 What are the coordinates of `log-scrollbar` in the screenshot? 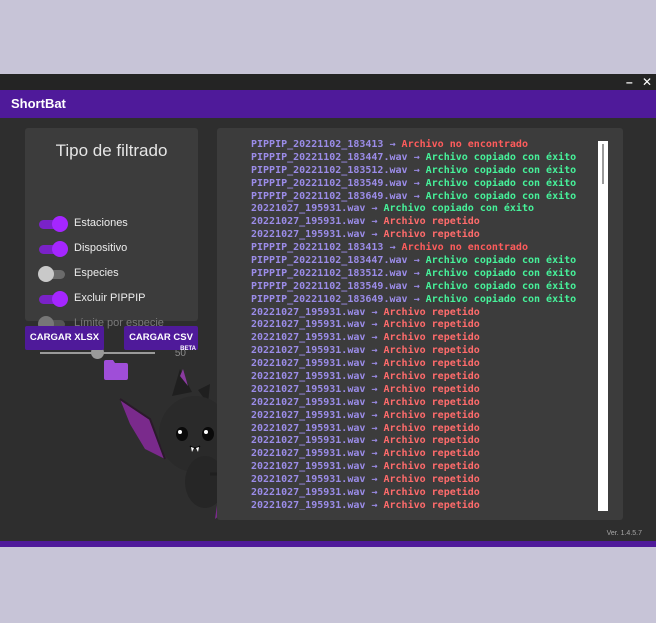 It's located at (603, 326).